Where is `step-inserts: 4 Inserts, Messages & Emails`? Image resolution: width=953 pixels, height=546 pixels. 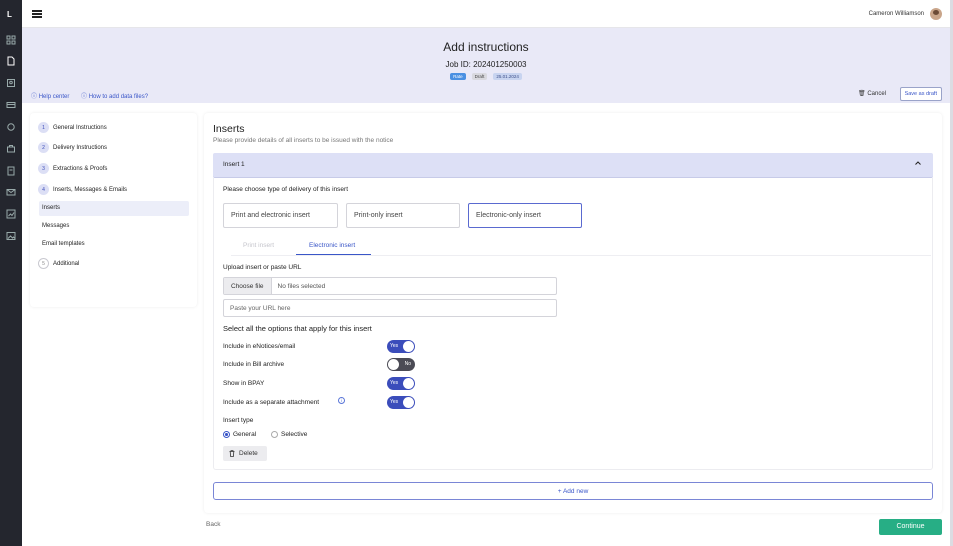
step-inserts: 4 Inserts, Messages & Emails is located at coordinates (82, 189).